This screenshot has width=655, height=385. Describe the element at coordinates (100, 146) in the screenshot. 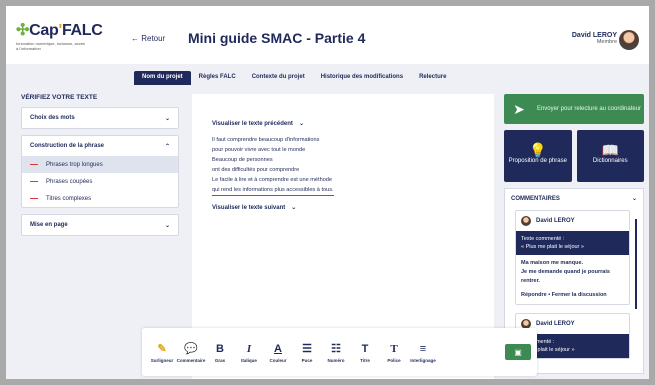

I see `section-header: Construction de la phrase ⌃` at that location.